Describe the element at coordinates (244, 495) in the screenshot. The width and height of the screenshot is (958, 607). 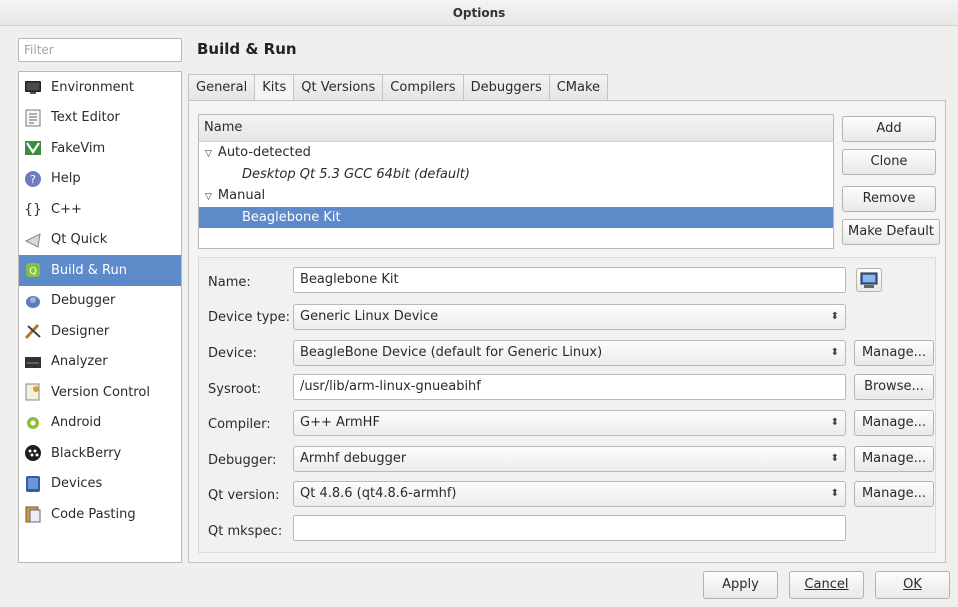
I see `qt-version-label: Qt version:` at that location.